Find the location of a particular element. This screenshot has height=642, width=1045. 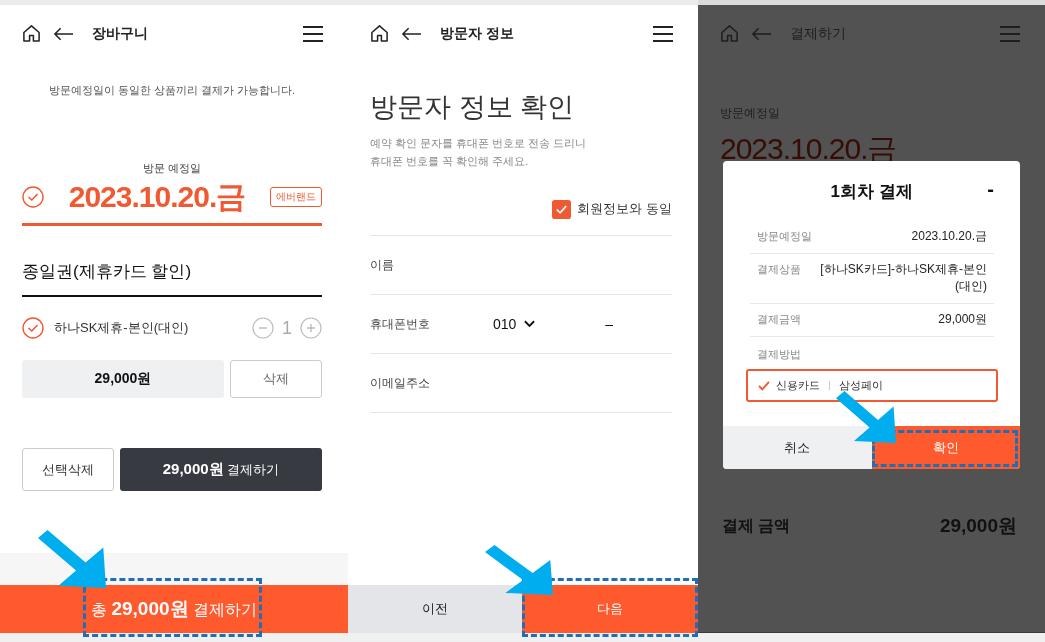

minus-icon is located at coordinates (263, 328).